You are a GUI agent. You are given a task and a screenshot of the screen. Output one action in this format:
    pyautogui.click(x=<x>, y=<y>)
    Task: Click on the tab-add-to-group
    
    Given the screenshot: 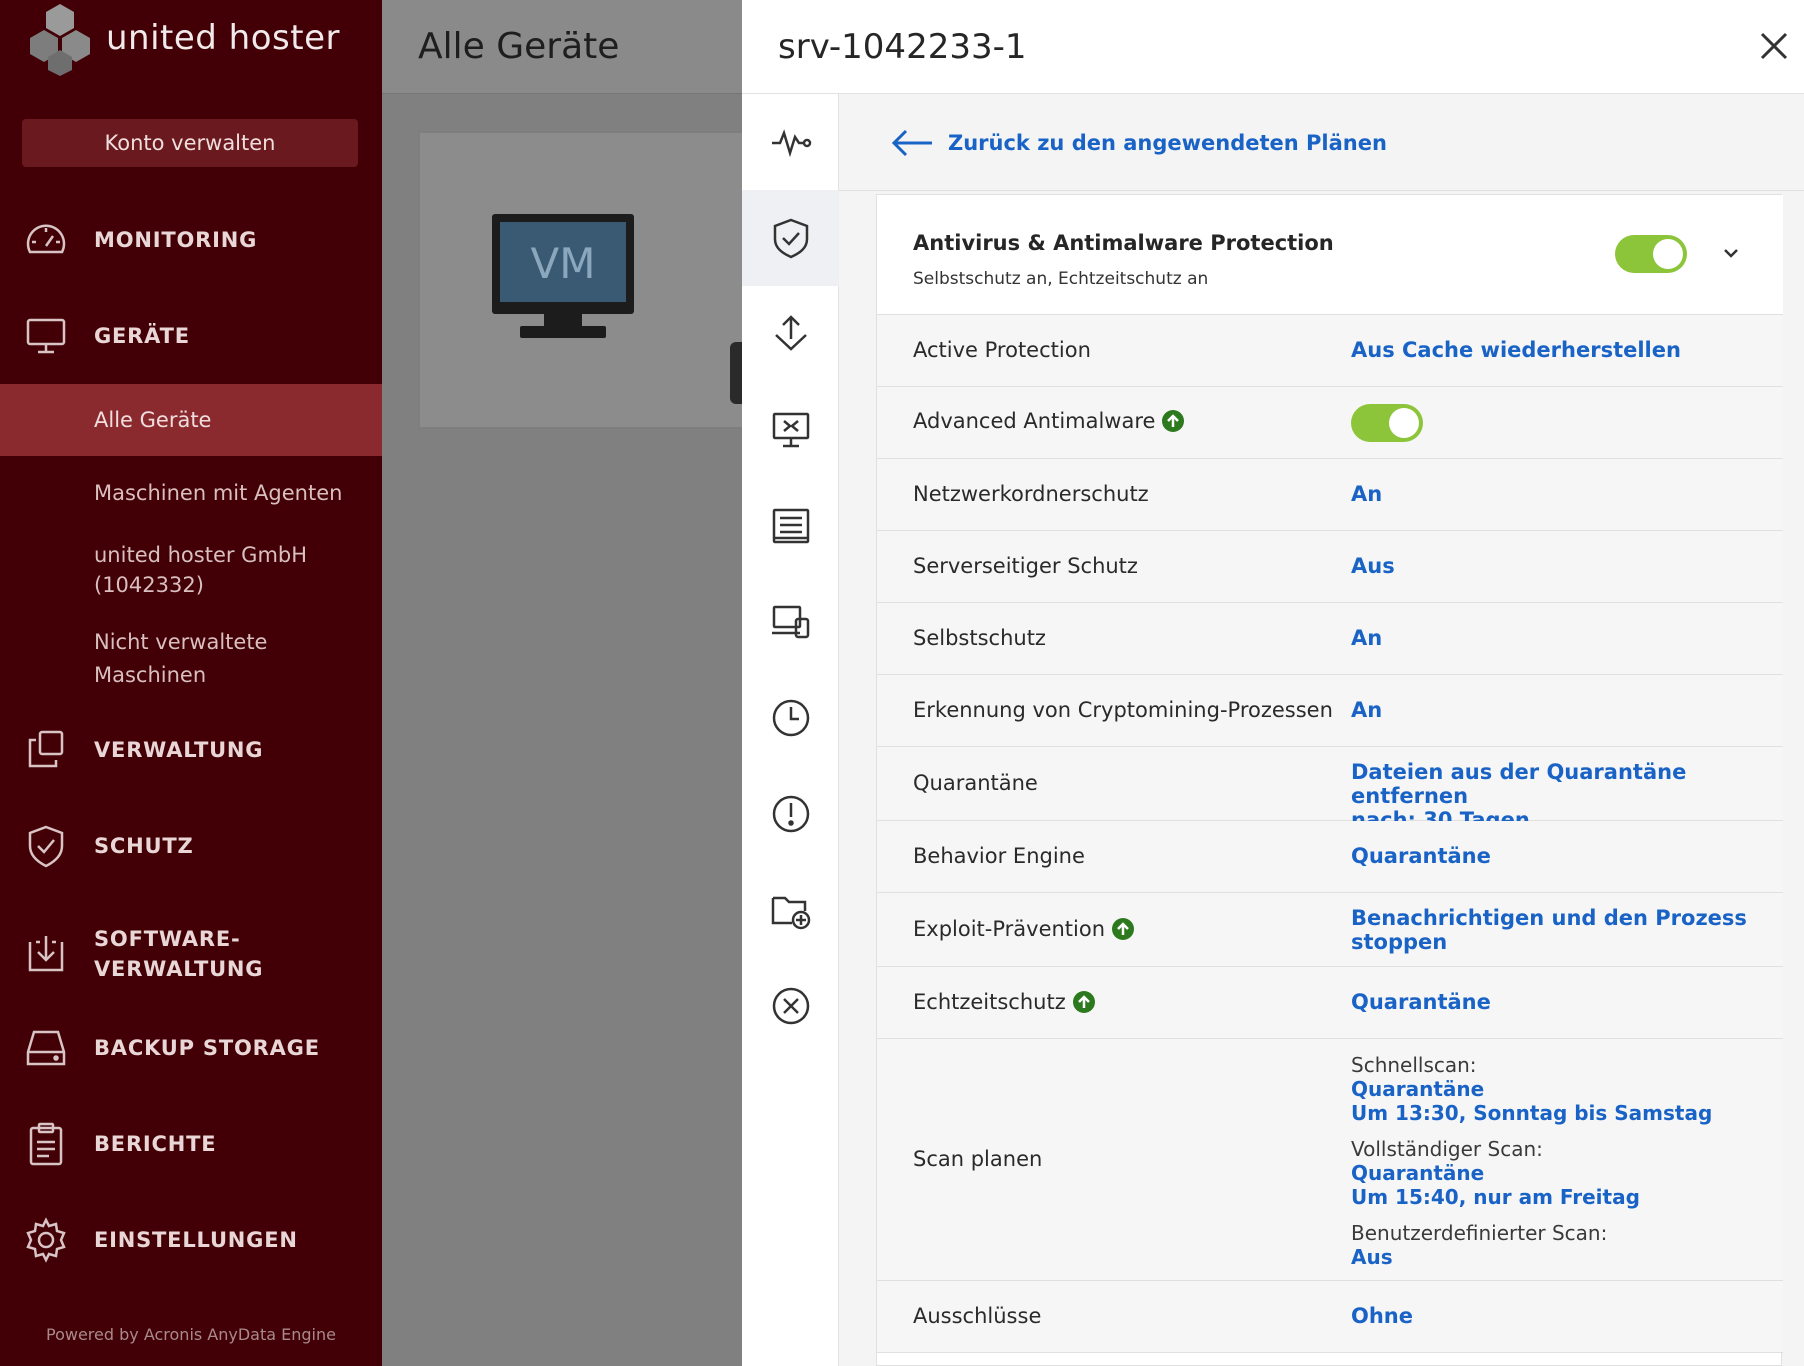 What is the action you would take?
    pyautogui.click(x=790, y=910)
    